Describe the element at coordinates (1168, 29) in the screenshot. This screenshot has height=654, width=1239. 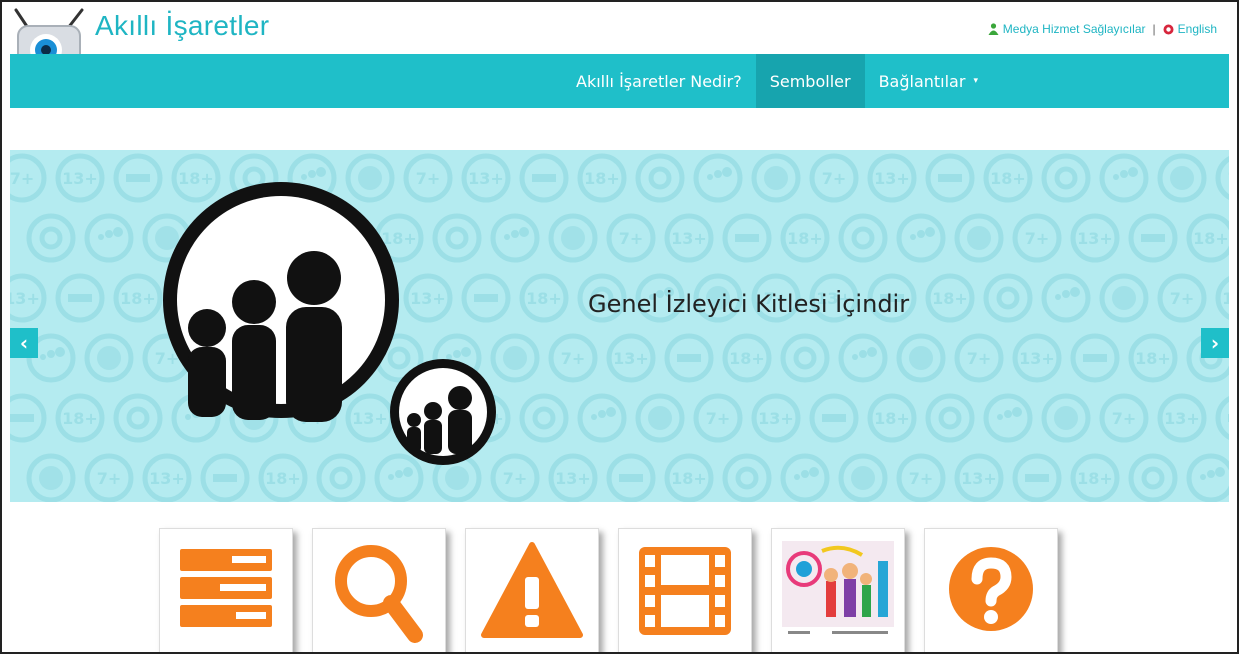
I see `english-flag-icon` at that location.